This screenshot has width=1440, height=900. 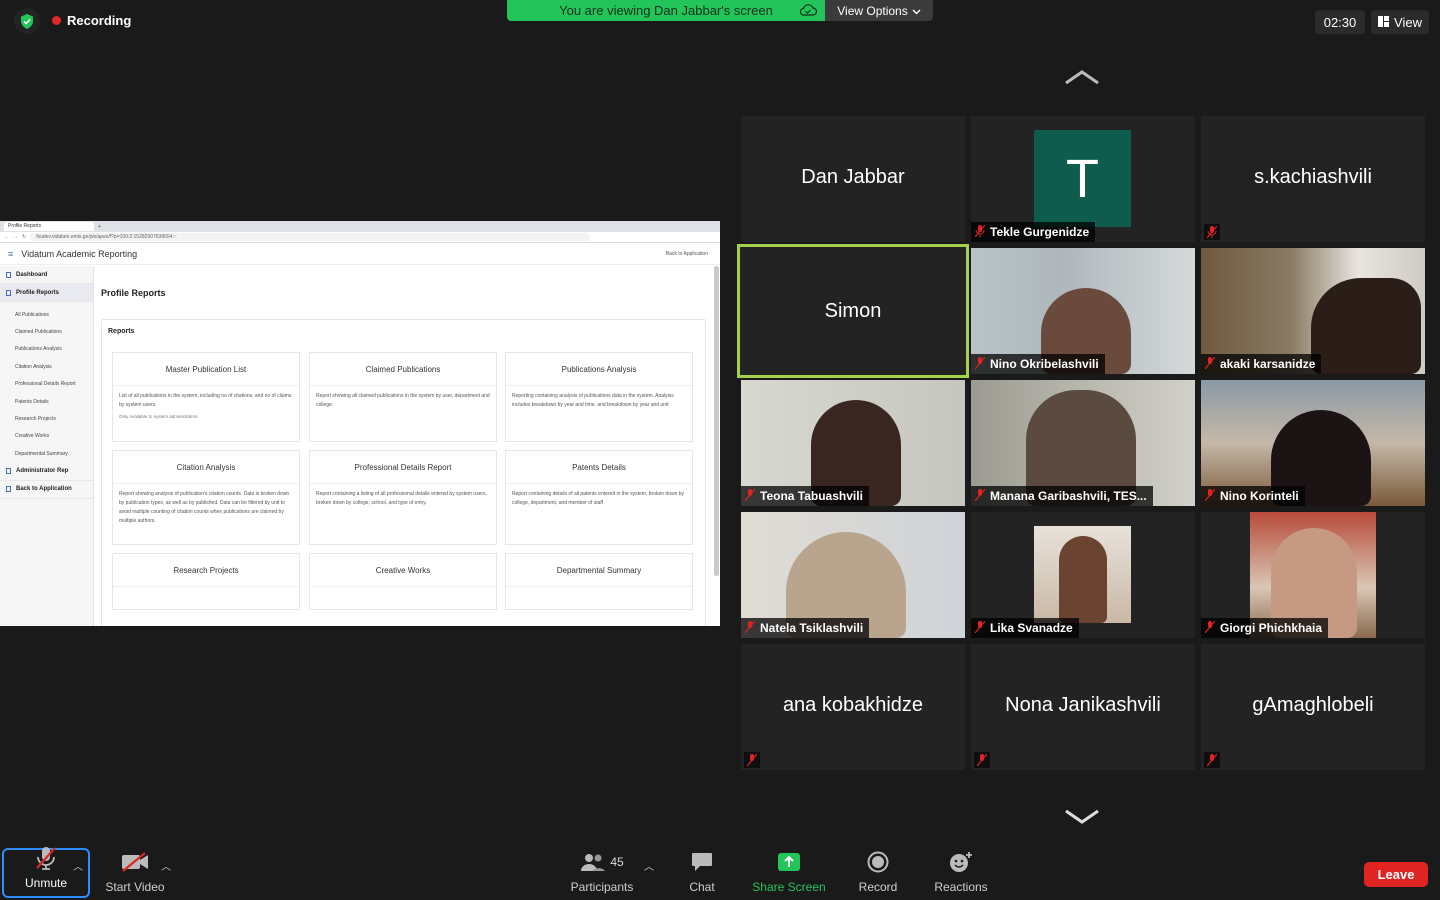 I want to click on gallery-prev-chevron-up-icon, so click(x=1082, y=79).